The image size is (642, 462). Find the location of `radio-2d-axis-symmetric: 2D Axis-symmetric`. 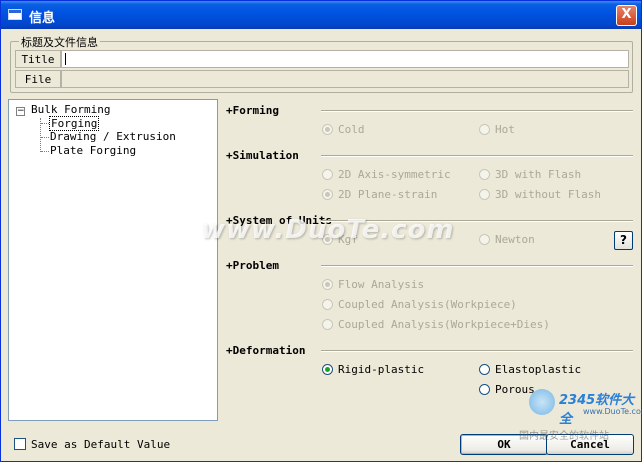

radio-2d-axis-symmetric: 2D Axis-symmetric is located at coordinates (386, 174).